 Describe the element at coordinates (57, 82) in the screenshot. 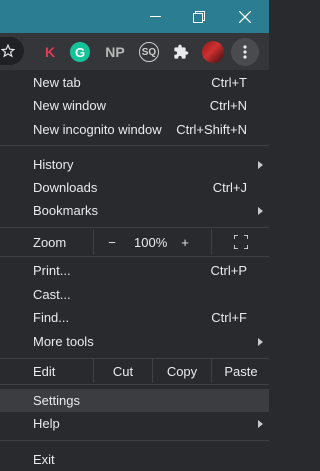

I see `menu-item-label: New tab` at that location.